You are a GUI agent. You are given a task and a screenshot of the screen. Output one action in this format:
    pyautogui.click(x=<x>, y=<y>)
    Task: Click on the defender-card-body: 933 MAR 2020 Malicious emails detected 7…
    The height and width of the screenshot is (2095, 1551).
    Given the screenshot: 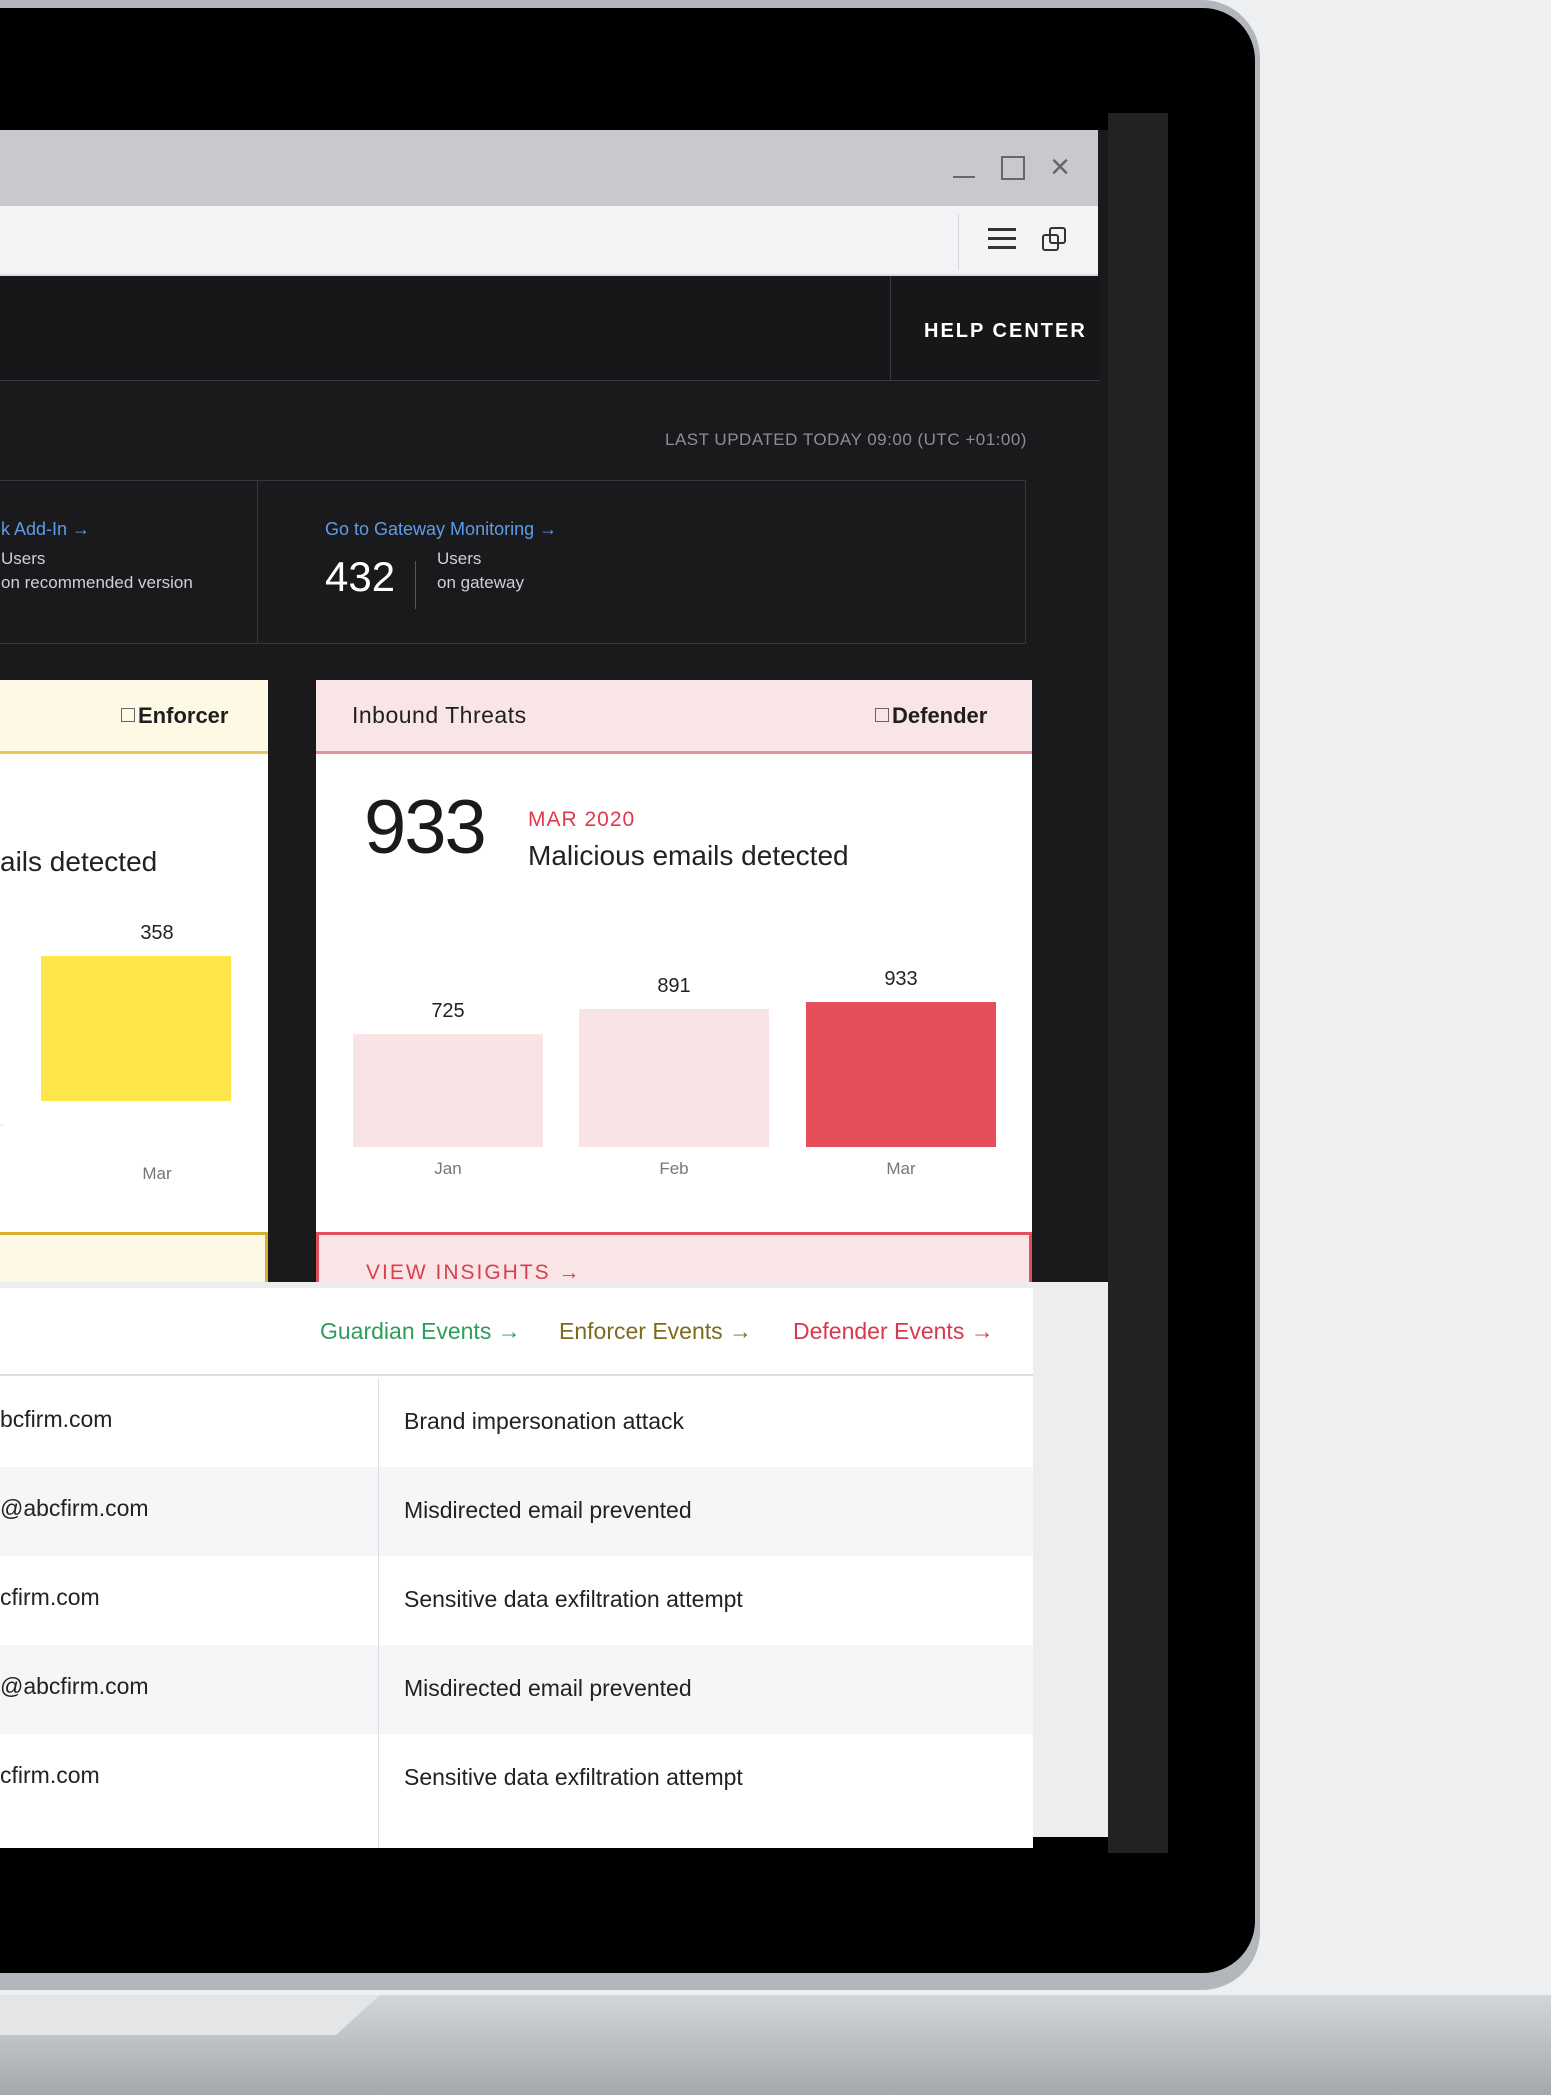 What is the action you would take?
    pyautogui.click(x=674, y=993)
    